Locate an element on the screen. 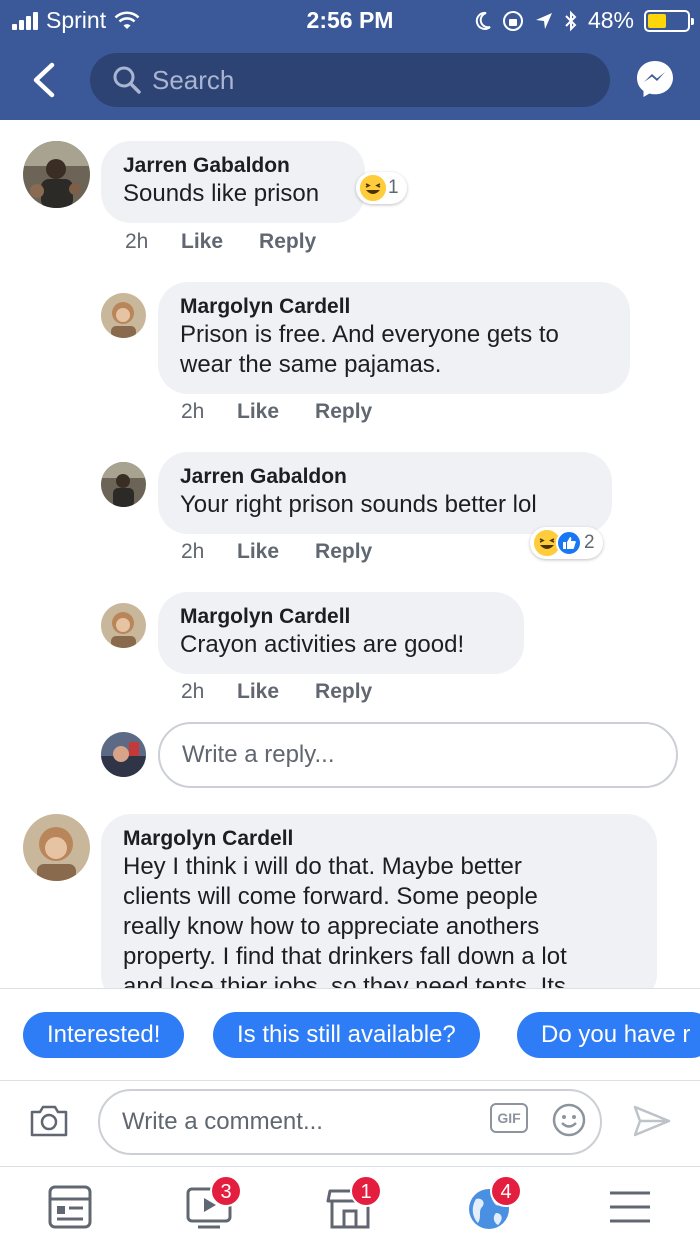  search-icon is located at coordinates (127, 80).